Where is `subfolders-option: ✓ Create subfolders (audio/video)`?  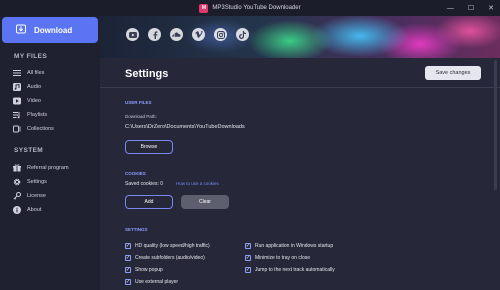
subfolders-option: ✓ Create subfolders (audio/video) is located at coordinates (165, 258).